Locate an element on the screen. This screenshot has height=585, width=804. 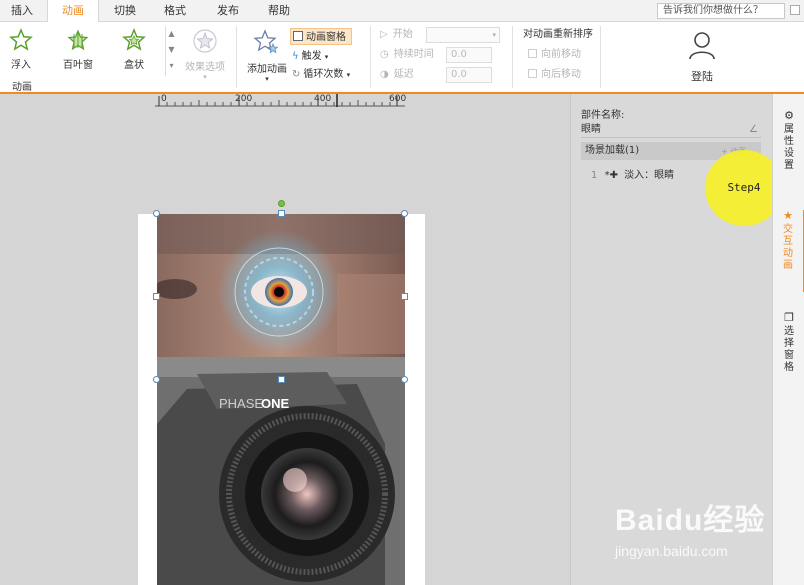
animation-pane-icon is located at coordinates (298, 36).